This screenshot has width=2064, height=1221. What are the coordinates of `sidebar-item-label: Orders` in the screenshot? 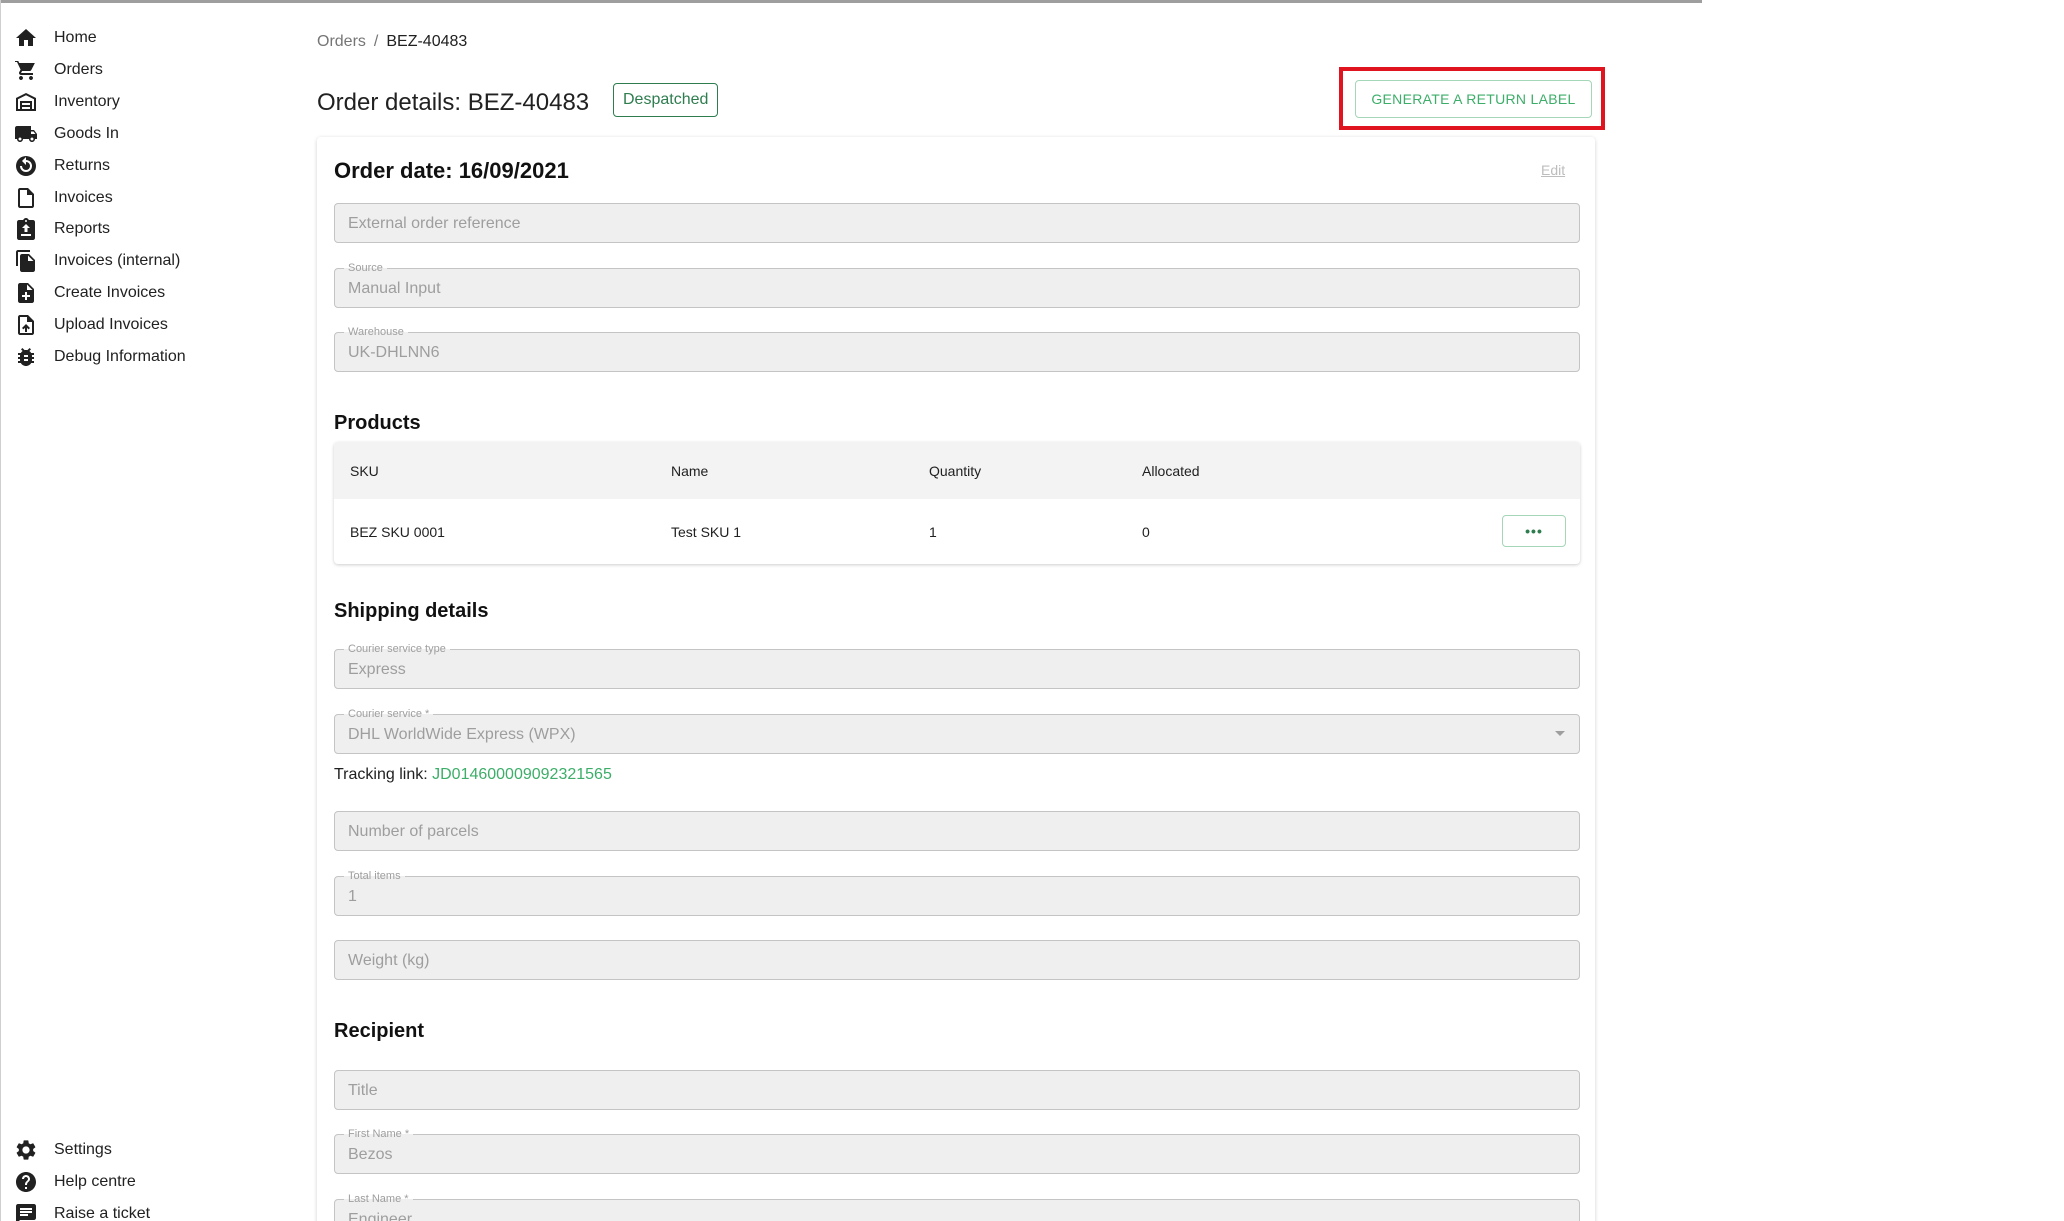 It's located at (78, 69).